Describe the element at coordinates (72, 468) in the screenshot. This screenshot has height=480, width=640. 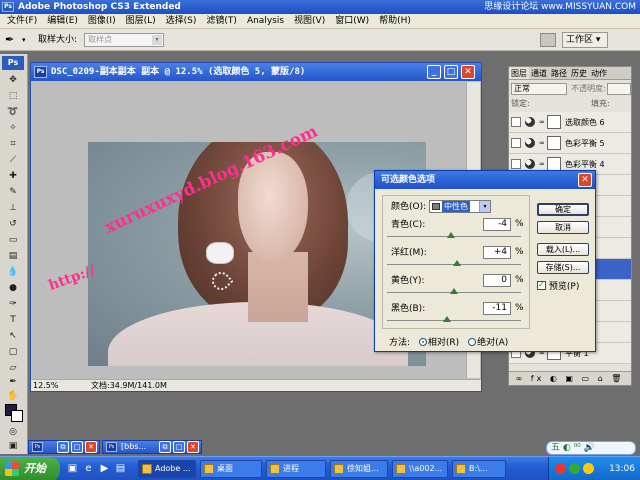
I see `show-desktop-icon: ▣` at that location.